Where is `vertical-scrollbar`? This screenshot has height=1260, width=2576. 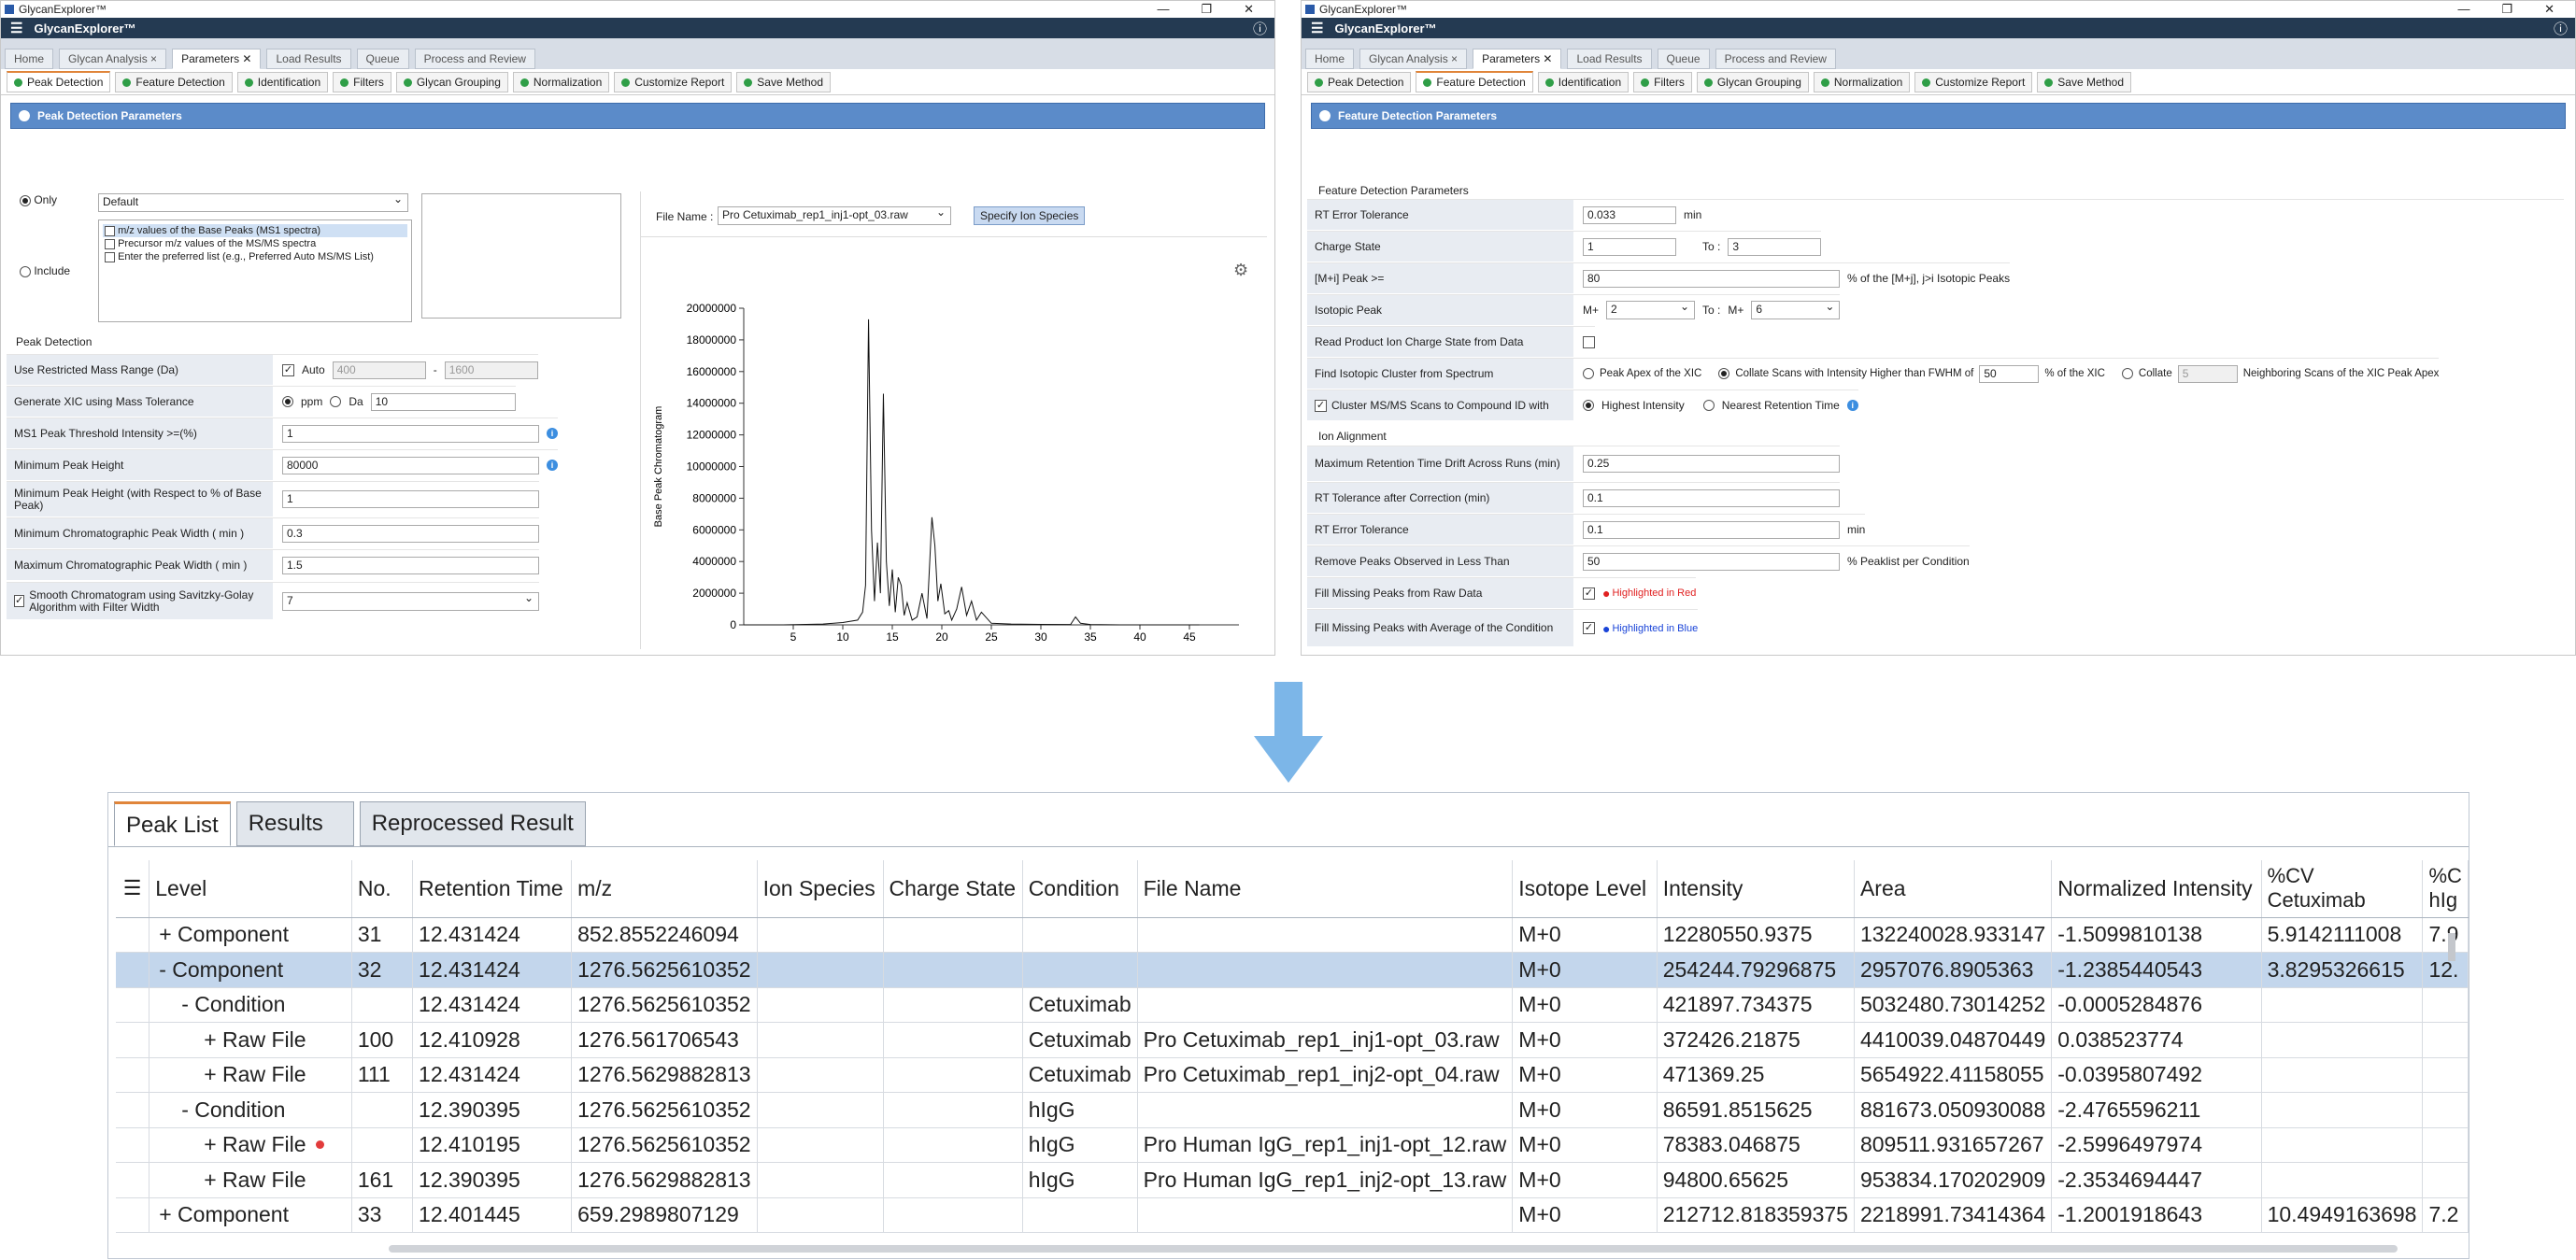
vertical-scrollbar is located at coordinates (2451, 947).